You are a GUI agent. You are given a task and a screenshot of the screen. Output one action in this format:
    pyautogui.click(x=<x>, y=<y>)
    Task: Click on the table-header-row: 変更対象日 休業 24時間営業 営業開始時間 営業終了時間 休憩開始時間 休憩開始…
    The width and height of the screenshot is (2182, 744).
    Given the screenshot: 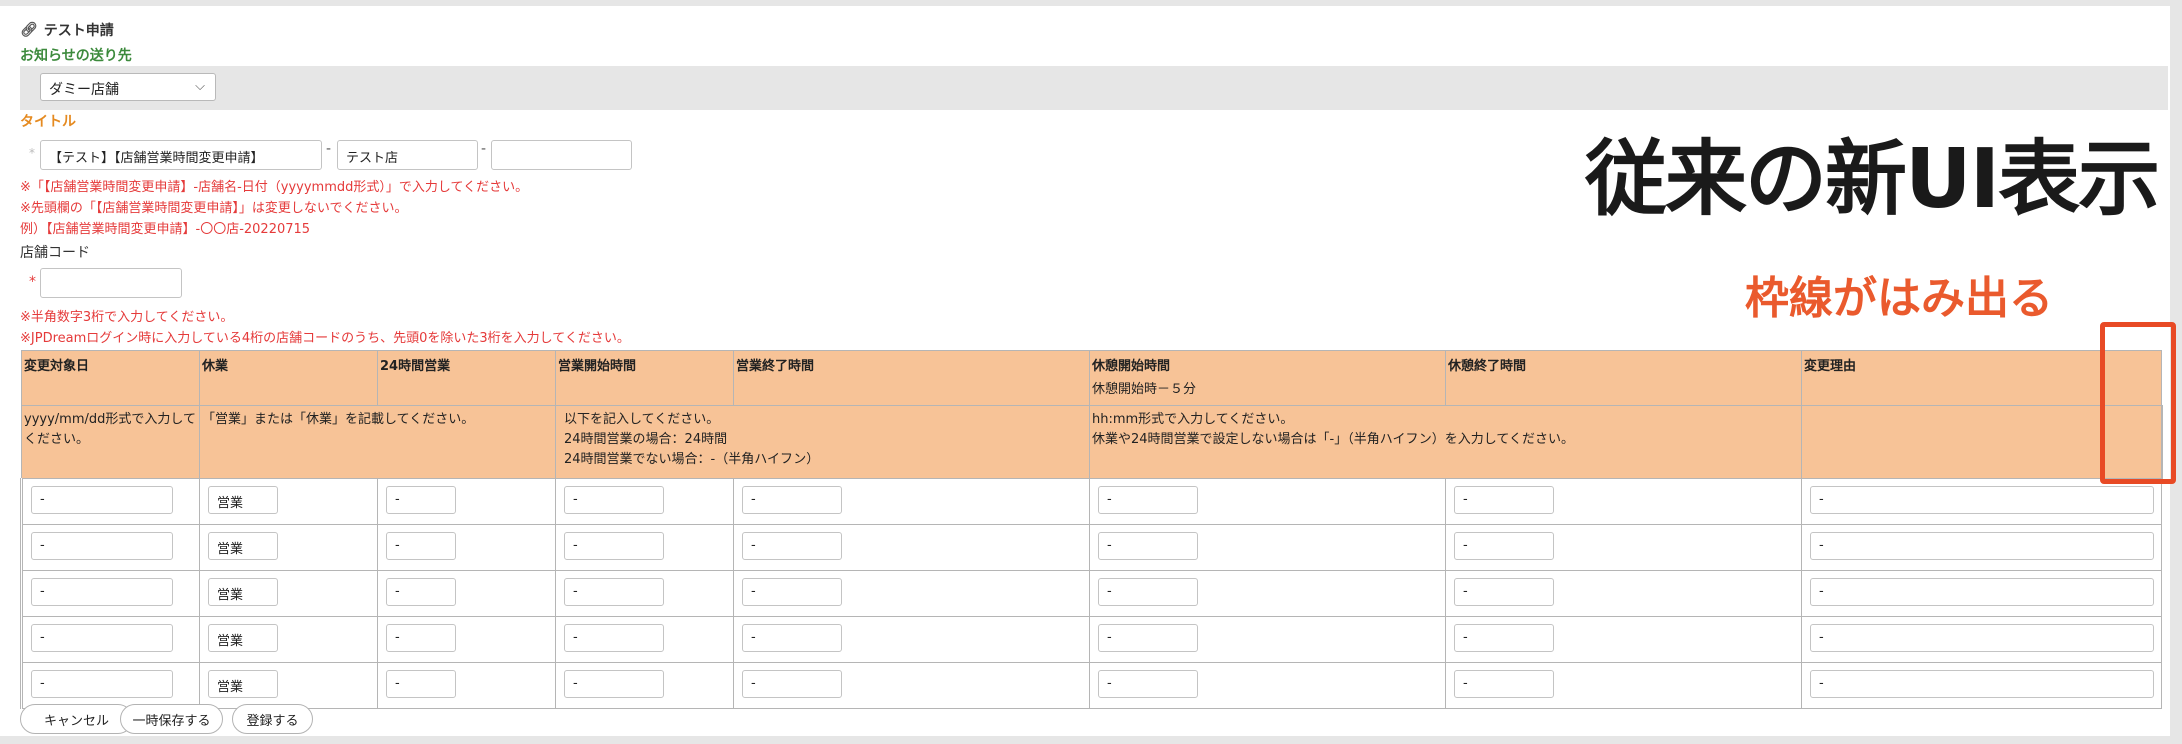 What is the action you would take?
    pyautogui.click(x=1091, y=378)
    